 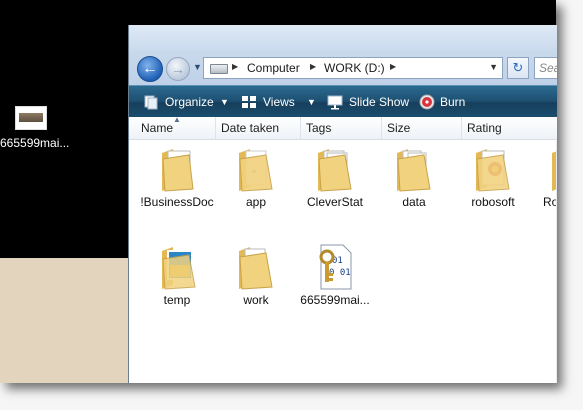 What do you see at coordinates (335, 267) in the screenshot?
I see `binary-key-file-icon: 01 0 01` at bounding box center [335, 267].